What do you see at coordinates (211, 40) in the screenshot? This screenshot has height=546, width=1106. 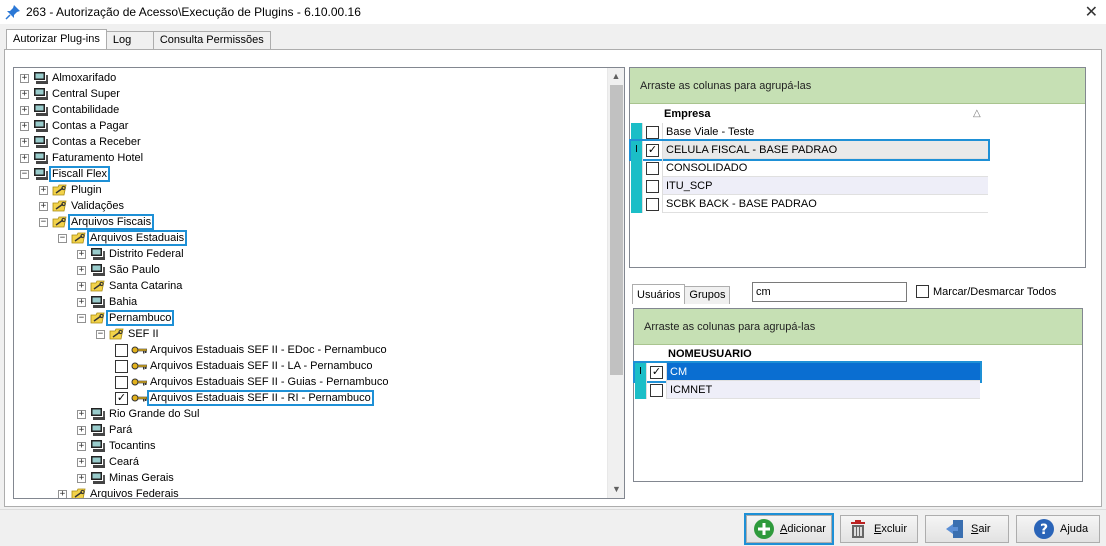 I see `tab-consulta-permissoes: Consulta Permissões` at bounding box center [211, 40].